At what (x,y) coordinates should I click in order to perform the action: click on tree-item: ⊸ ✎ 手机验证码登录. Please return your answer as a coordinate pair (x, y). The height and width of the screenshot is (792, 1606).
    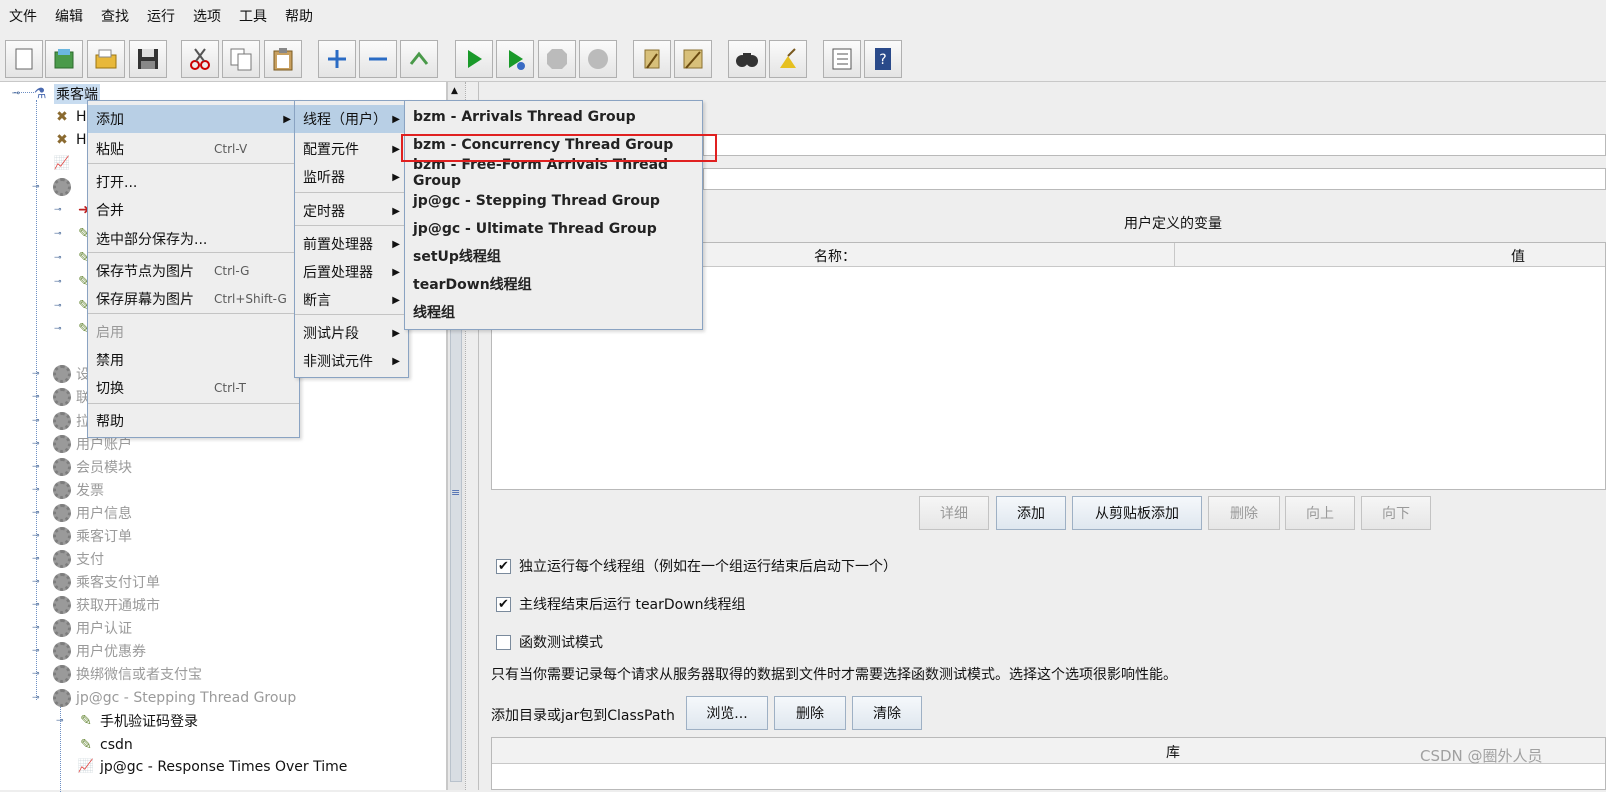
    Looking at the image, I should click on (127, 720).